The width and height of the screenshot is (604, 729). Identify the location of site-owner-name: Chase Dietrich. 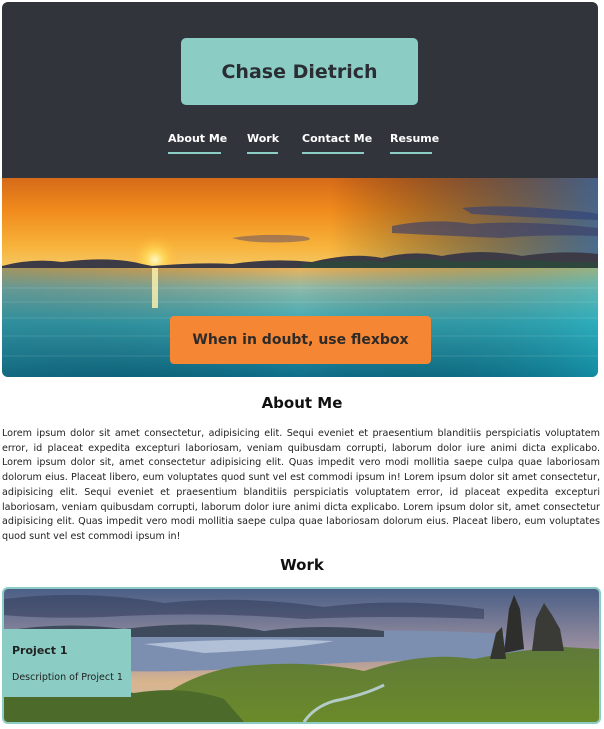
(299, 71).